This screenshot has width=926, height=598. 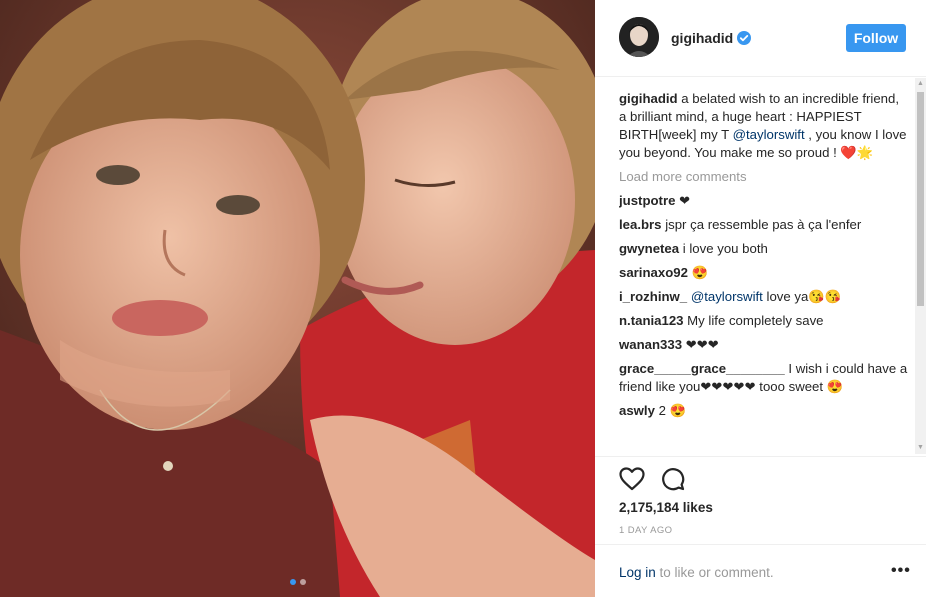 What do you see at coordinates (651, 320) in the screenshot?
I see `comment-username: n.tania123` at bounding box center [651, 320].